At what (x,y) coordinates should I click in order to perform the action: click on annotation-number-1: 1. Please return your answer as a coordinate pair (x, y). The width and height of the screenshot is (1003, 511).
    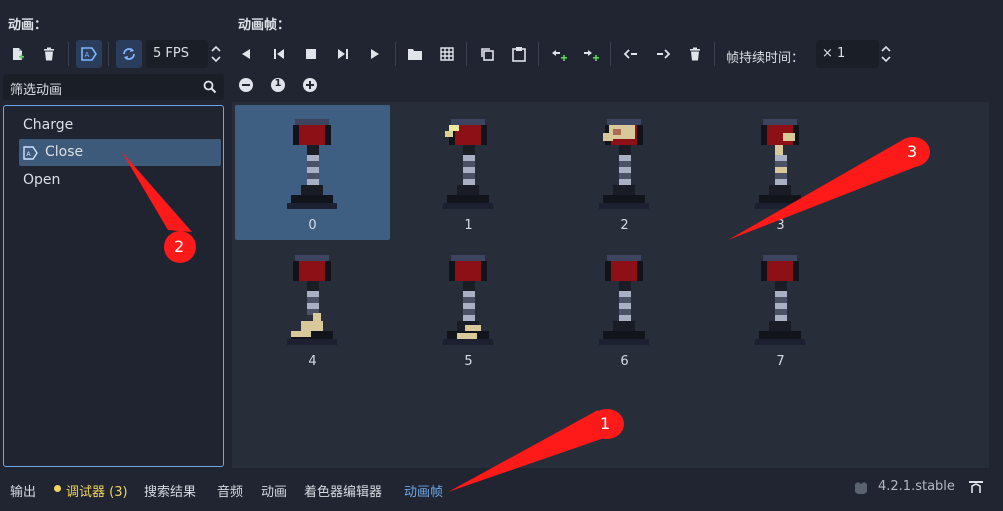
    Looking at the image, I should click on (605, 423).